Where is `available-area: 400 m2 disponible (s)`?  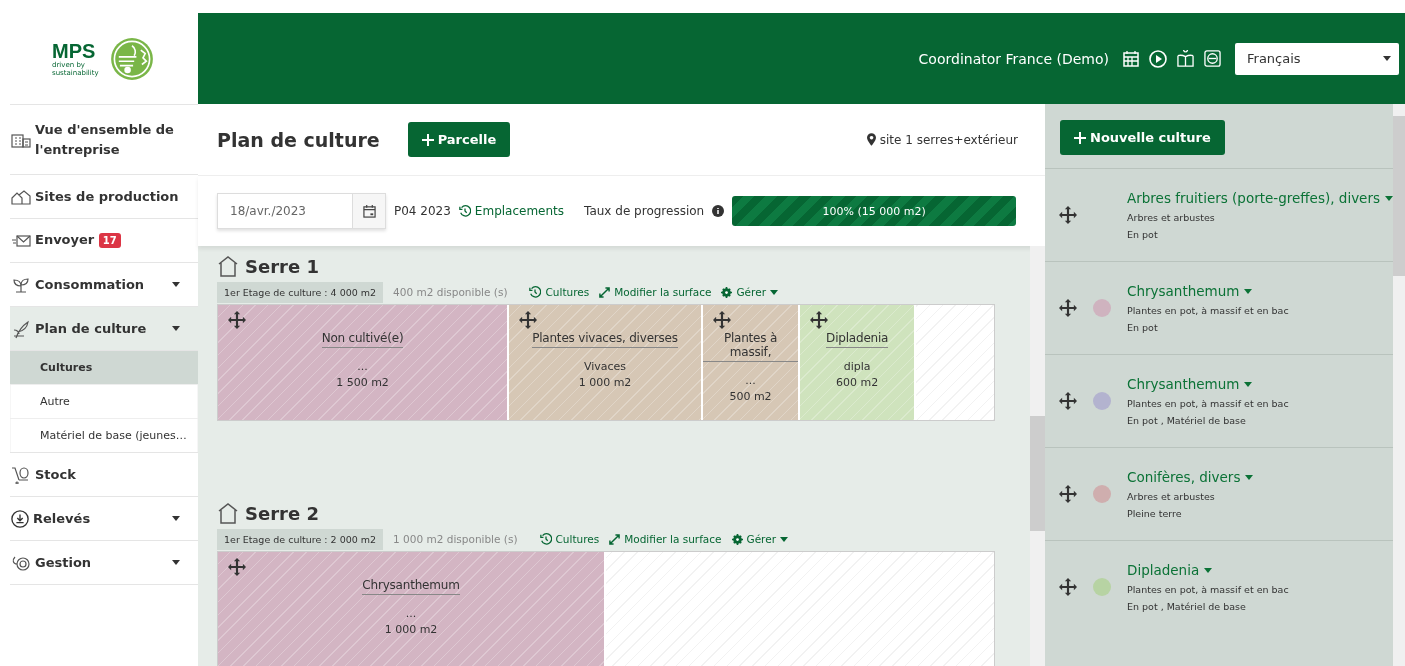 available-area: 400 m2 disponible (s) is located at coordinates (450, 292).